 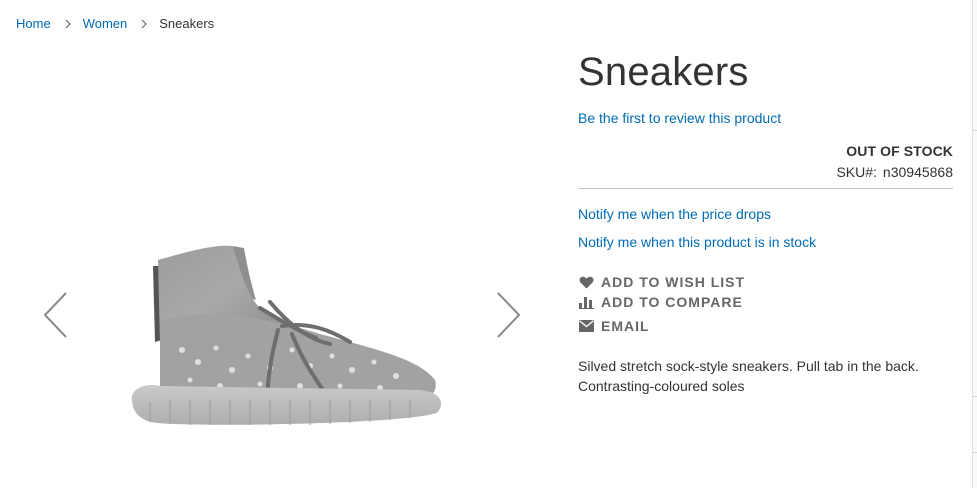 I want to click on wishlist-label: ADD TO WISH LIST, so click(x=673, y=282).